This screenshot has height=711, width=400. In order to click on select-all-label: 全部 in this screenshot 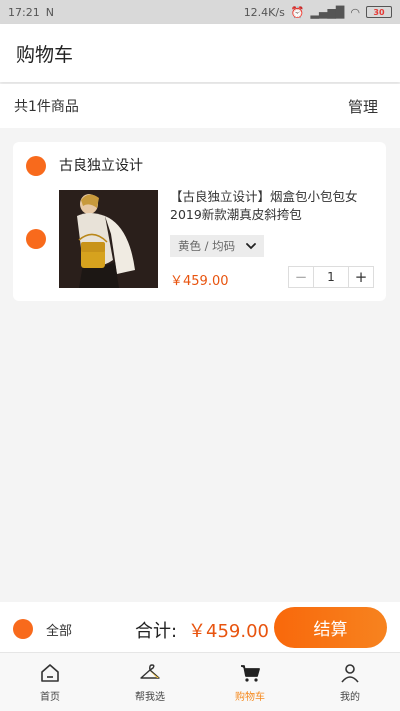, I will do `click(59, 629)`.